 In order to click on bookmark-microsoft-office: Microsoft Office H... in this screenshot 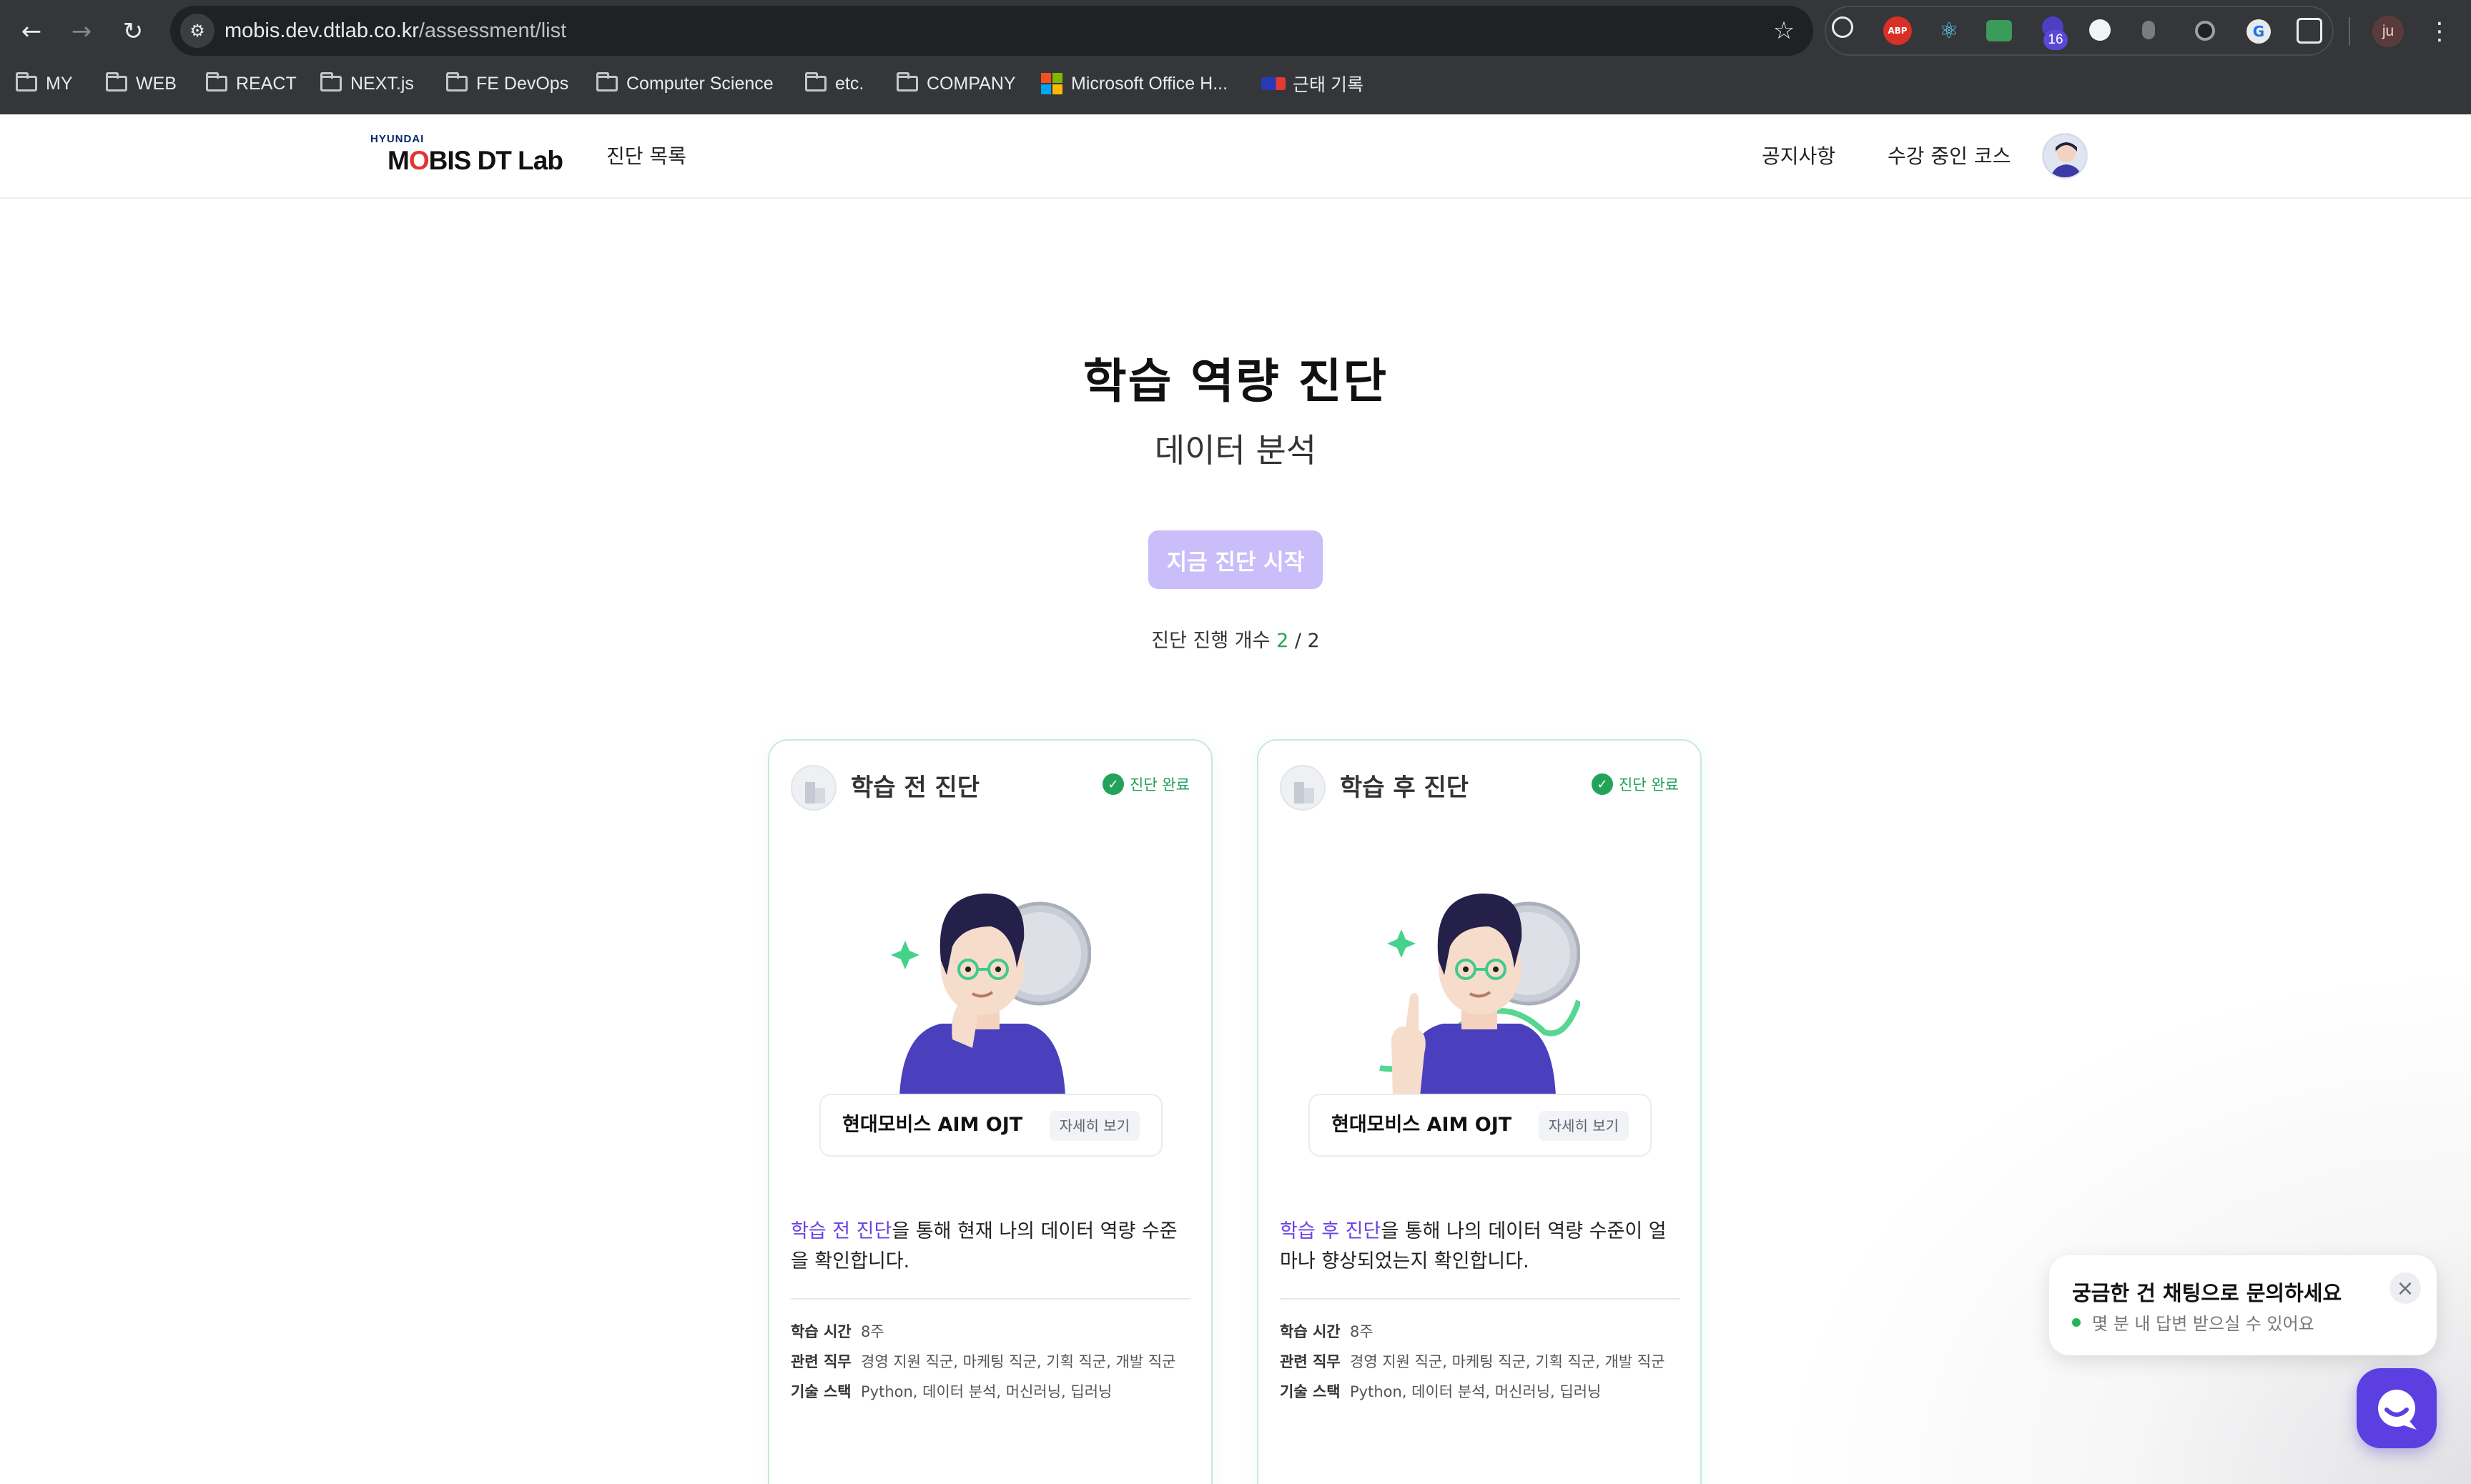, I will do `click(1134, 83)`.